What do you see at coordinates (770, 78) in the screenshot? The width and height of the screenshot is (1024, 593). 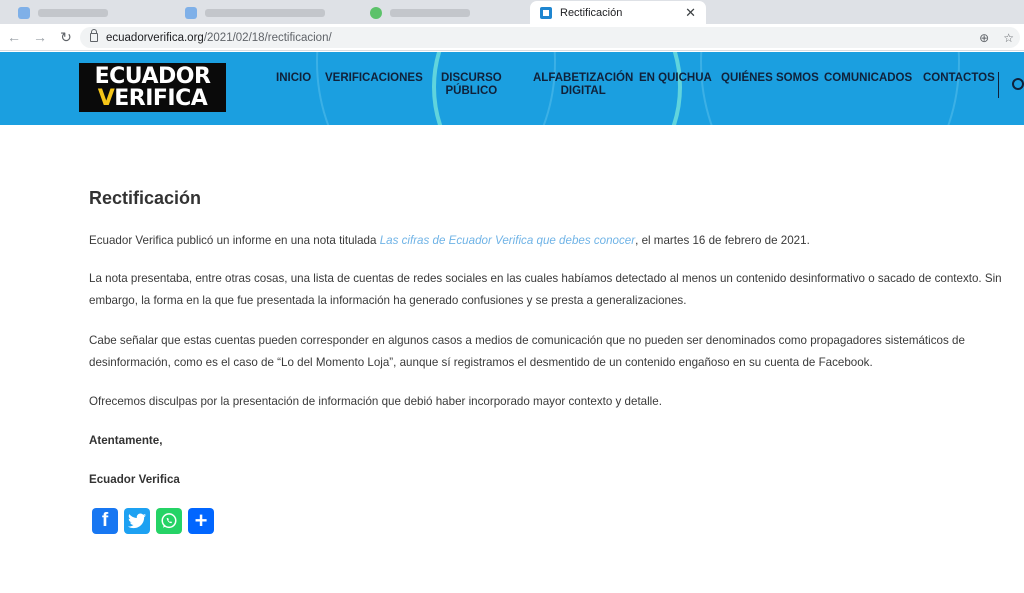 I see `nav-quienes-somos: QUIÉNES SOMOS` at bounding box center [770, 78].